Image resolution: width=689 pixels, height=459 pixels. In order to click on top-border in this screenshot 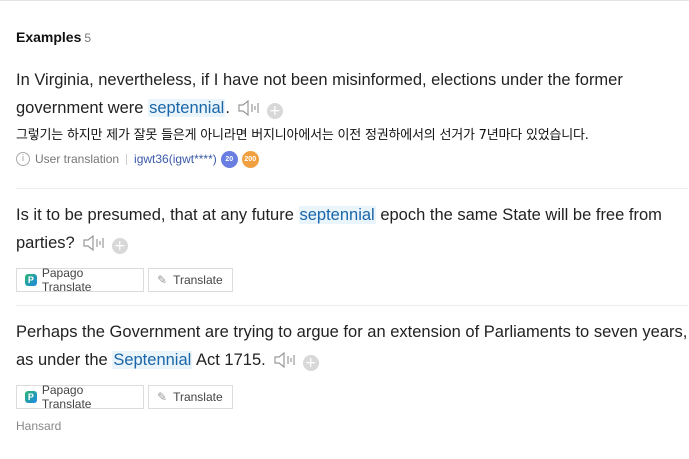, I will do `click(344, 0)`.